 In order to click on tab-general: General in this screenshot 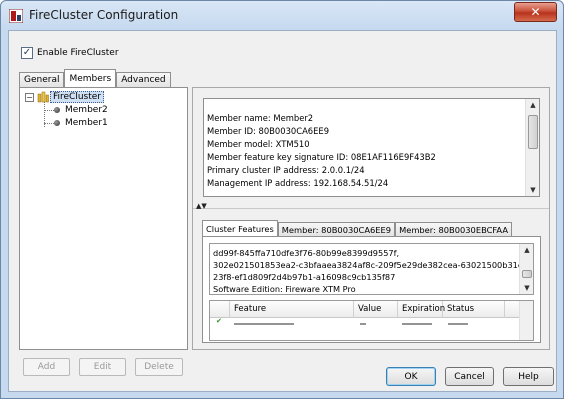, I will do `click(42, 79)`.